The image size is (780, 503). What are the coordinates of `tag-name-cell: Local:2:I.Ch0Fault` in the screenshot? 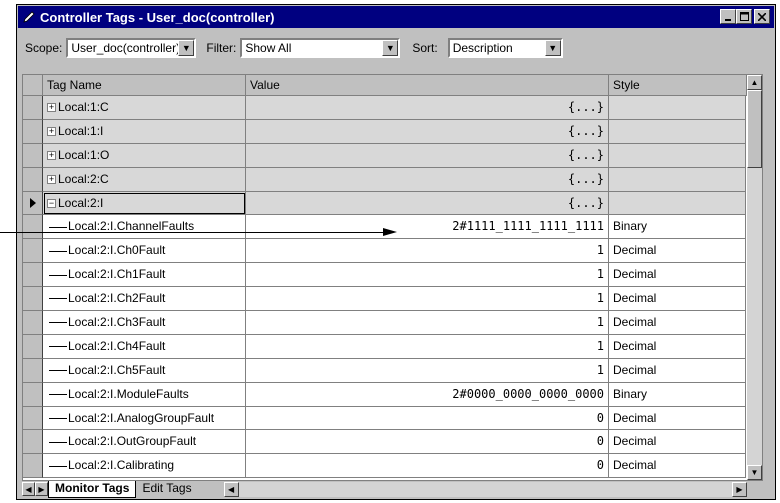 It's located at (144, 251).